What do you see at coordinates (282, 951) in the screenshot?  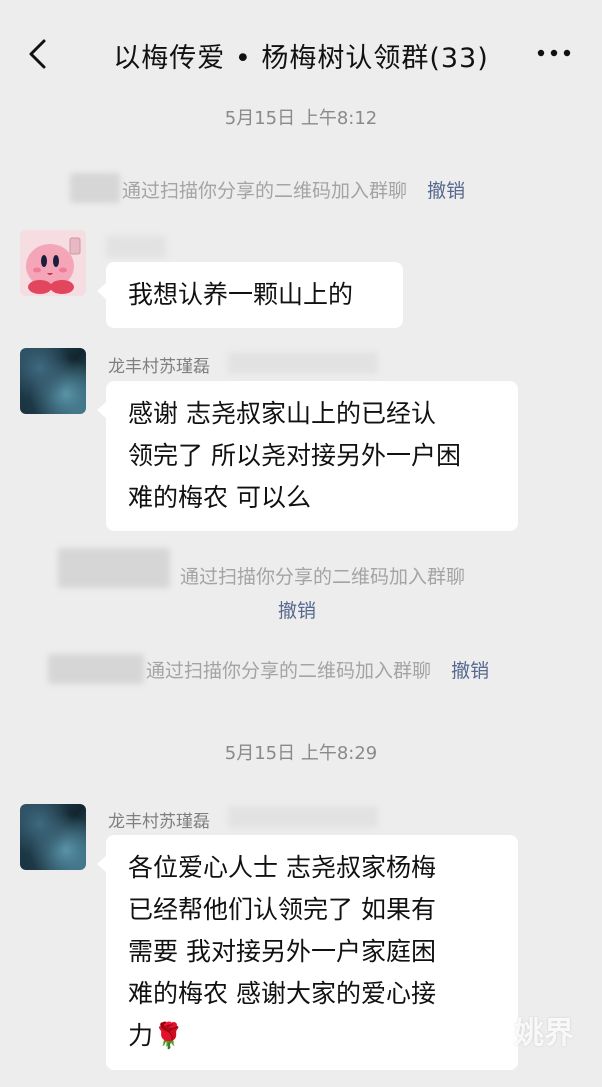 I see `message-line: 需要 我对接另外一户家庭困` at bounding box center [282, 951].